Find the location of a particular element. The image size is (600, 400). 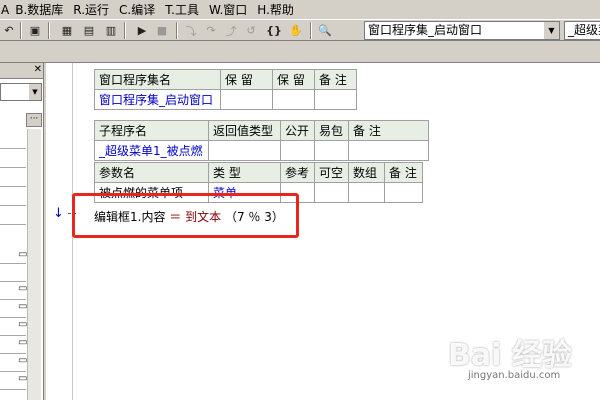

current-line-arrow-icon: ↓ is located at coordinates (58, 213).